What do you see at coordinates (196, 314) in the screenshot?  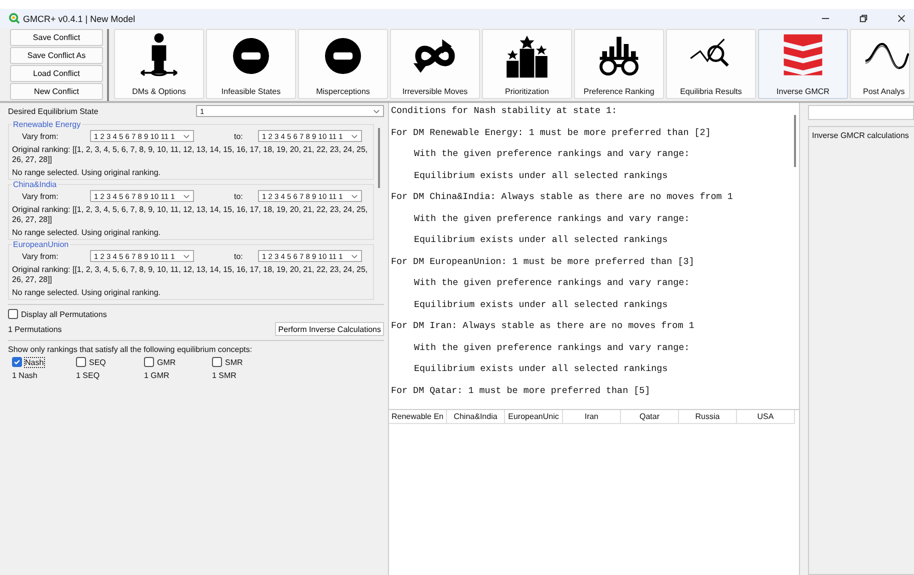 I see `display-all-checkbox: Display all Permutations` at bounding box center [196, 314].